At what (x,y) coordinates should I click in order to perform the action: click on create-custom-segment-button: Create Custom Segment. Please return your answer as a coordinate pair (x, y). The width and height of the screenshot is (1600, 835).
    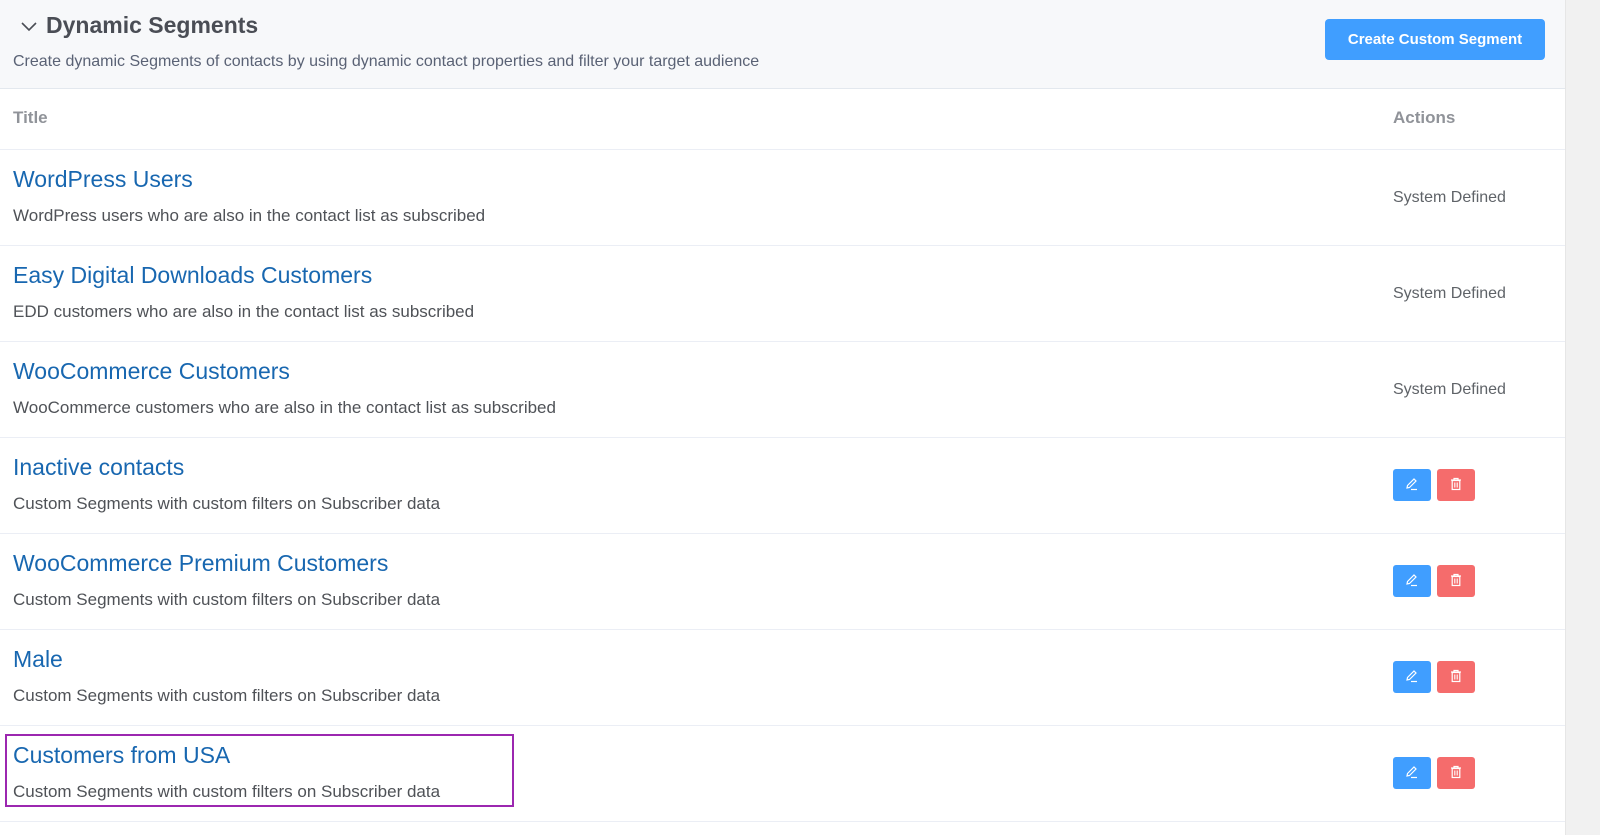
    Looking at the image, I should click on (1435, 39).